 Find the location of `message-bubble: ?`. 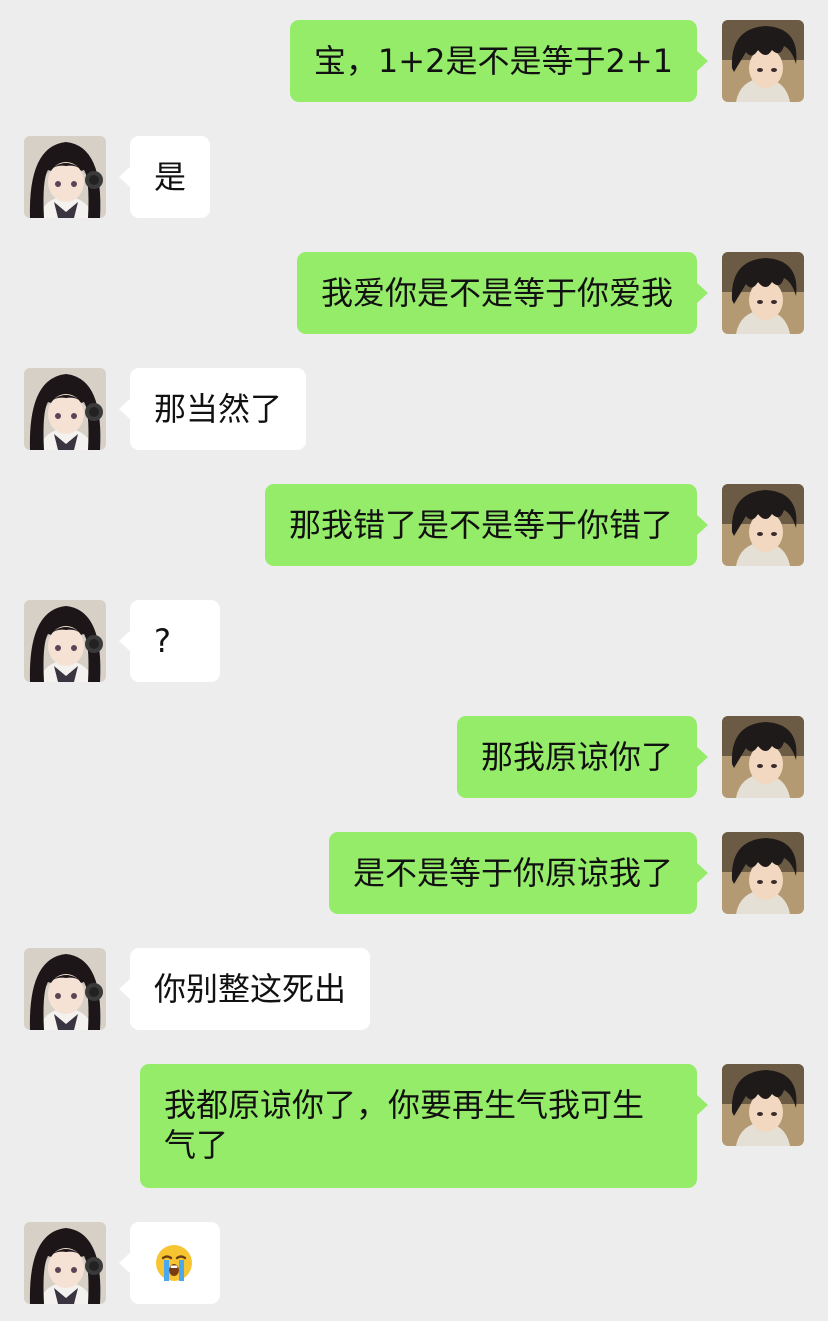

message-bubble: ? is located at coordinates (169, 641).